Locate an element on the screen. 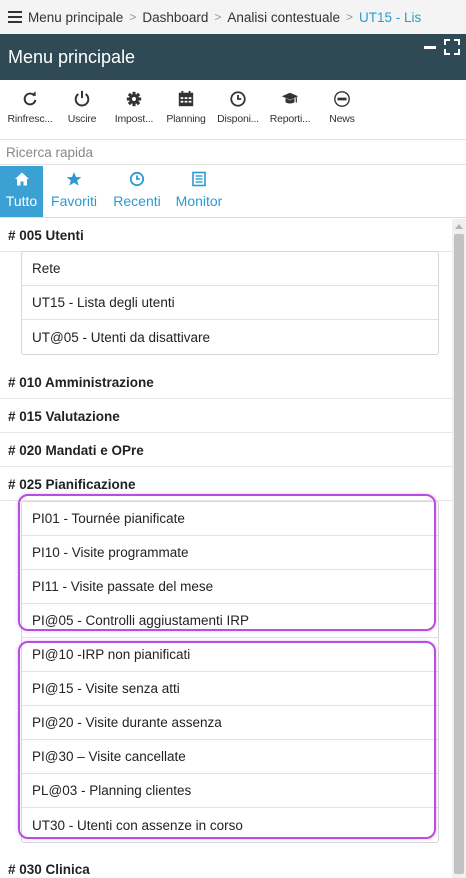 The image size is (466, 878). menu-item: PI@05 - Controlli aggiustamenti IRP is located at coordinates (230, 621).